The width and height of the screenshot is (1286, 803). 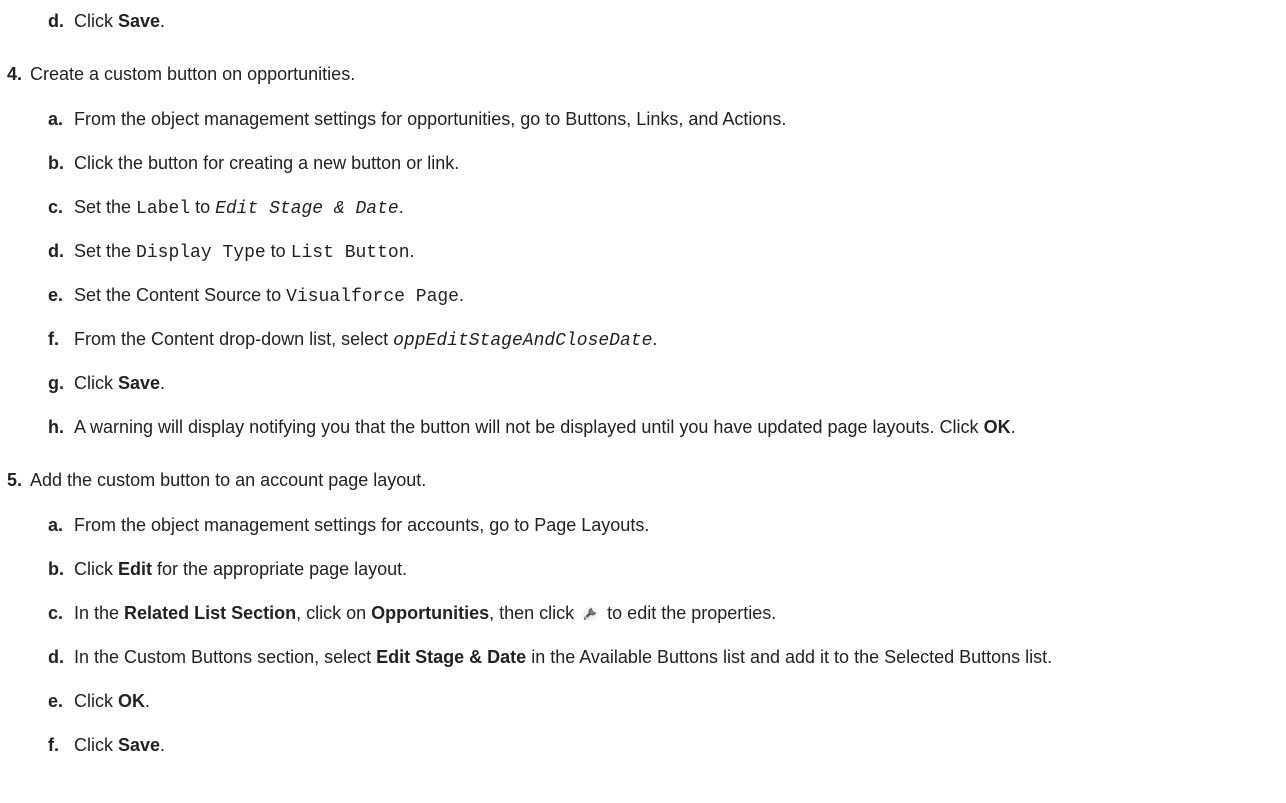 What do you see at coordinates (430, 613) in the screenshot?
I see `ui-label-opportunities: Opportunities` at bounding box center [430, 613].